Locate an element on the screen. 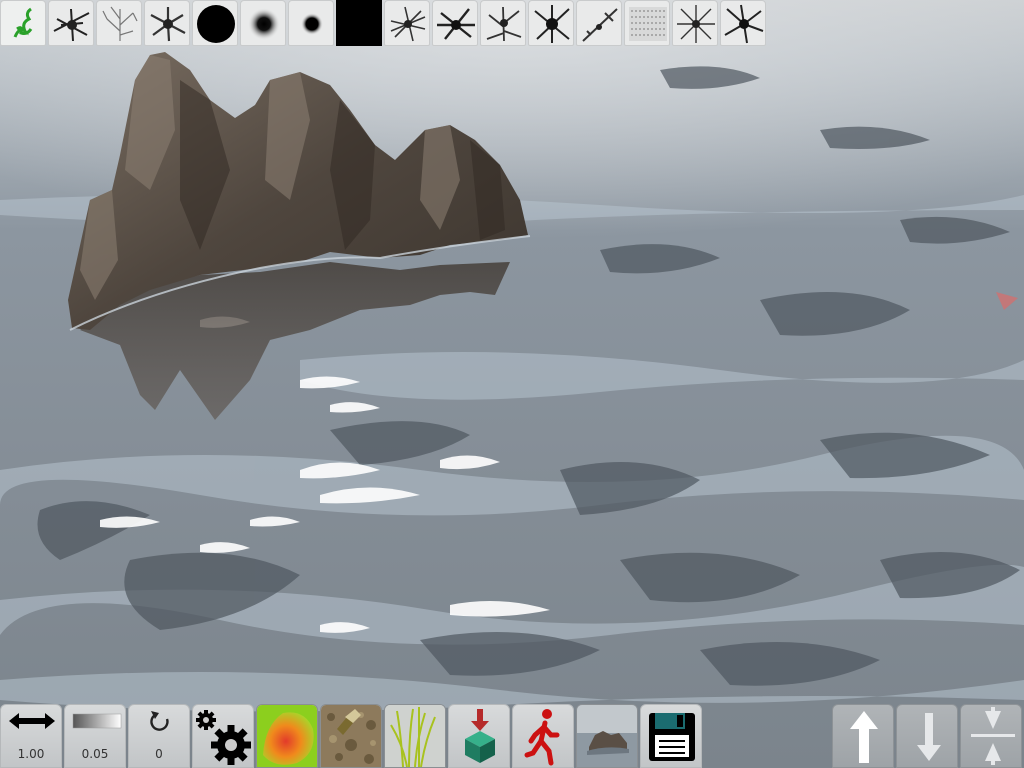  brush-soft-round-button is located at coordinates (263, 23).